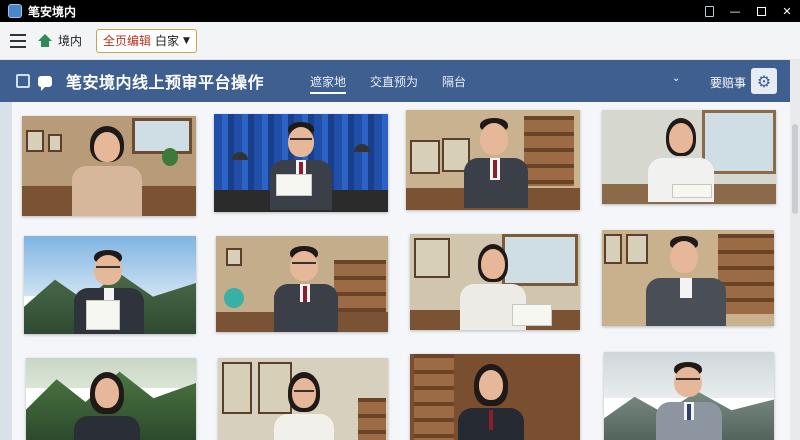  Describe the element at coordinates (795, 169) in the screenshot. I see `scrollbar-thumb` at that location.